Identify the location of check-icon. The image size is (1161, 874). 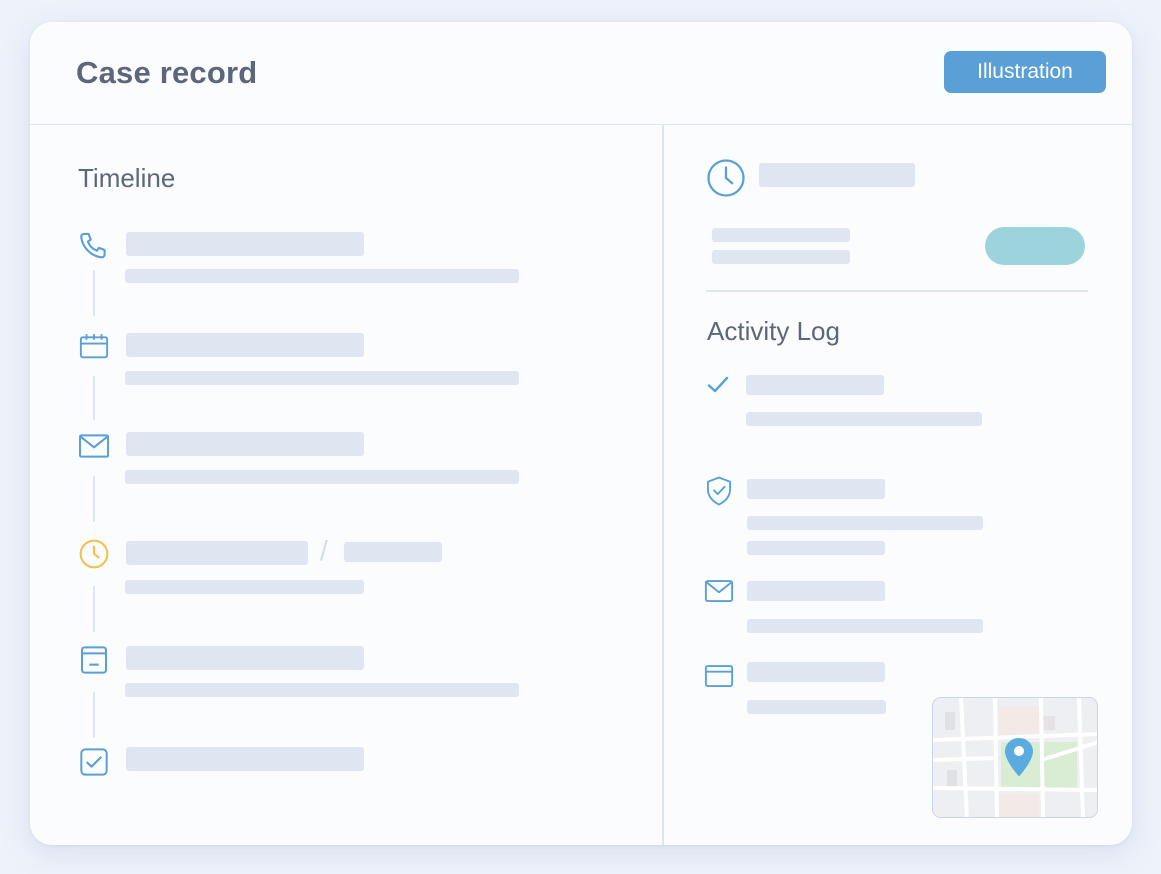
(718, 384).